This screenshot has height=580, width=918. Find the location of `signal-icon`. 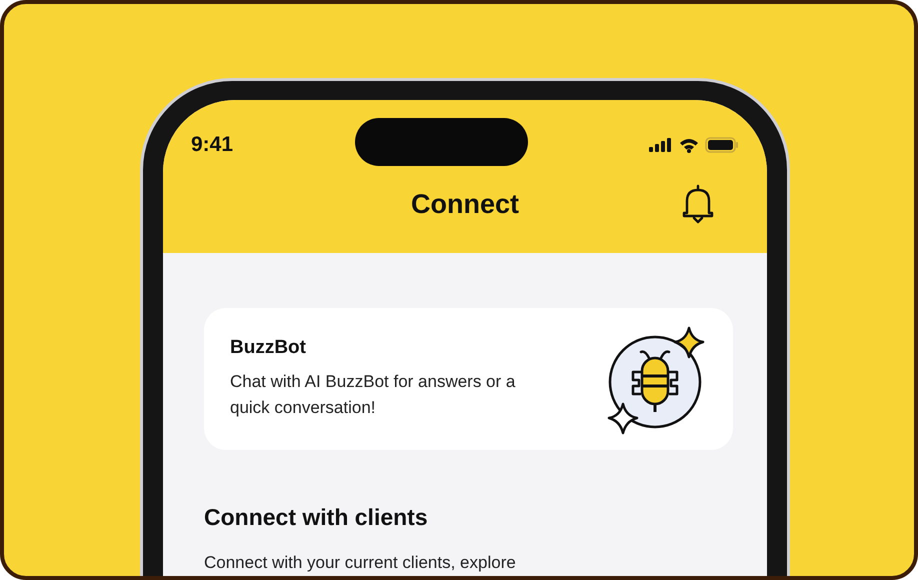

signal-icon is located at coordinates (661, 145).